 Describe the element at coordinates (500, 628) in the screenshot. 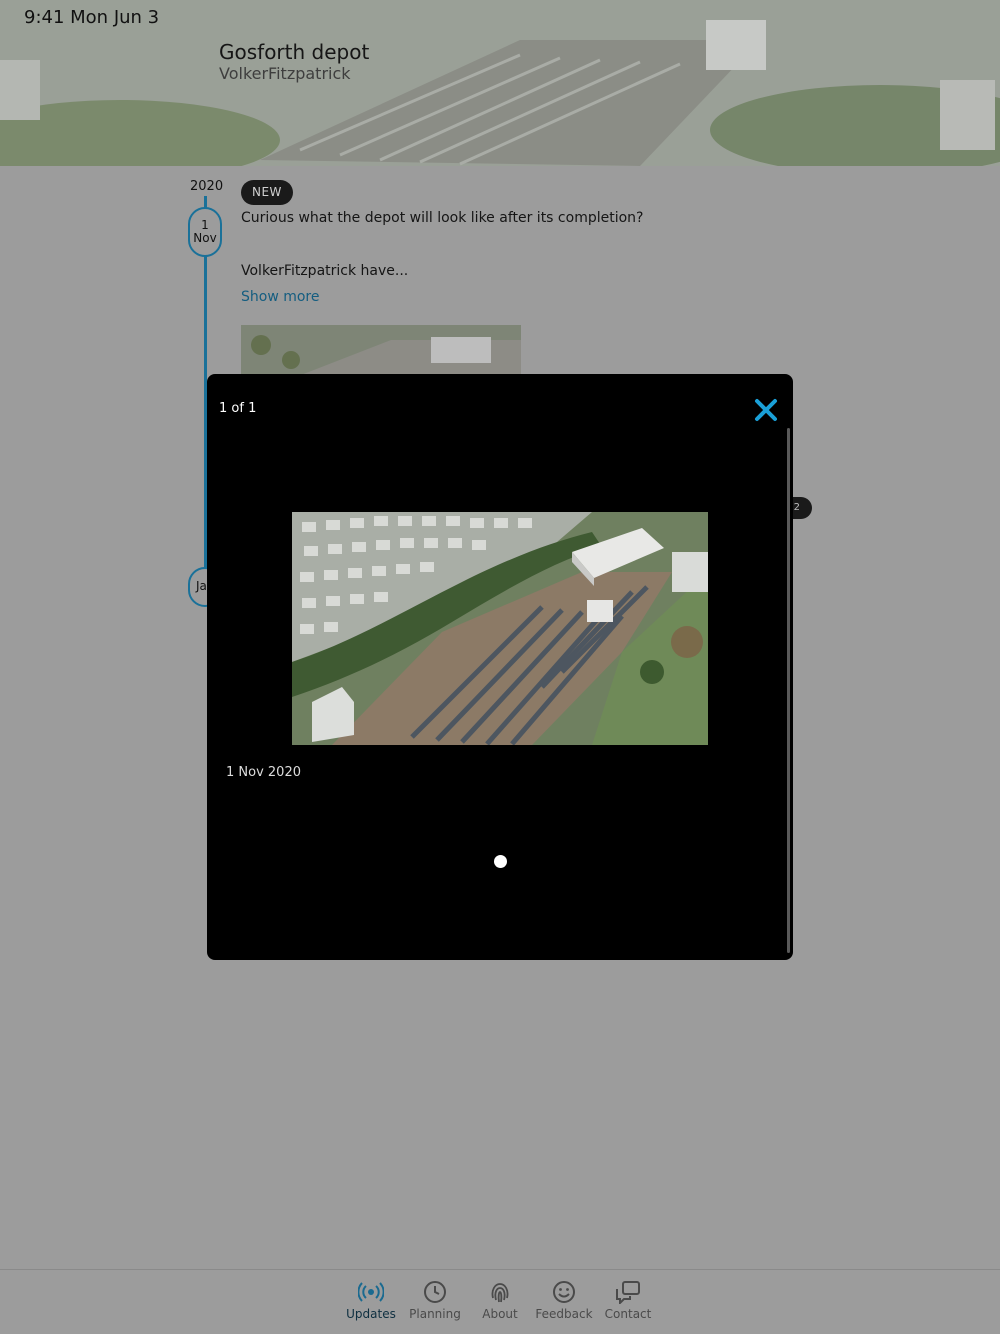

I see `depot-render-photo` at that location.